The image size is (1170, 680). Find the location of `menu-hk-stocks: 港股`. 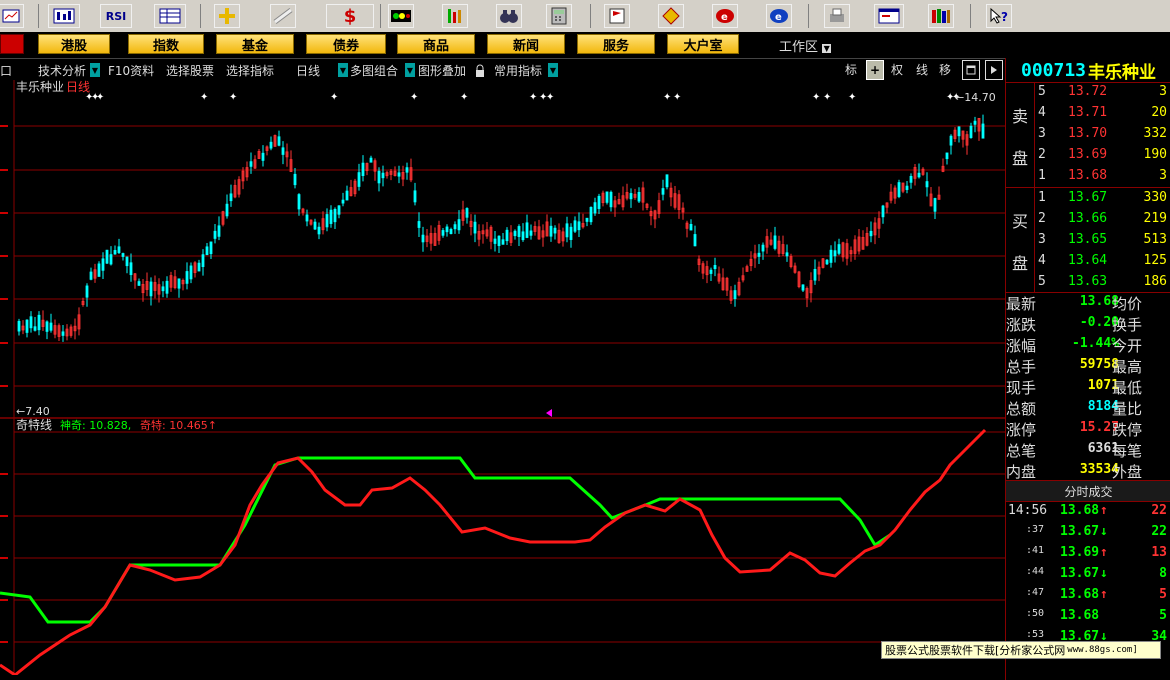

menu-hk-stocks: 港股 is located at coordinates (74, 44).